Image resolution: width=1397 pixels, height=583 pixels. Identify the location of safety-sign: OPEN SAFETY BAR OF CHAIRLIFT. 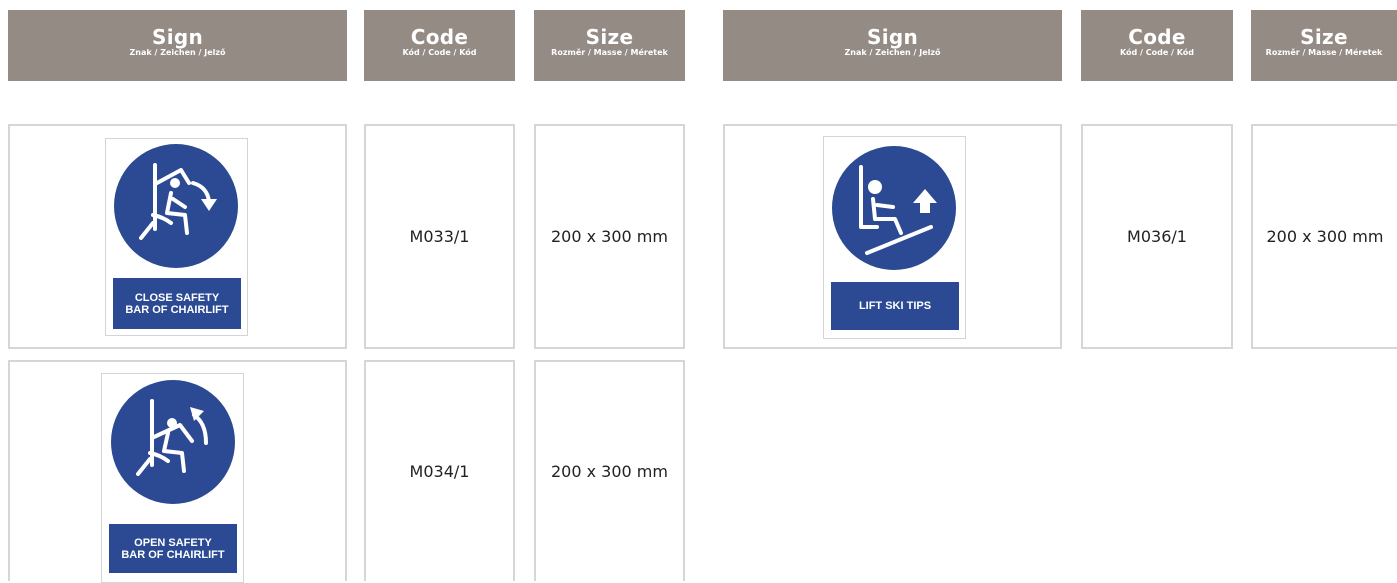
(172, 478).